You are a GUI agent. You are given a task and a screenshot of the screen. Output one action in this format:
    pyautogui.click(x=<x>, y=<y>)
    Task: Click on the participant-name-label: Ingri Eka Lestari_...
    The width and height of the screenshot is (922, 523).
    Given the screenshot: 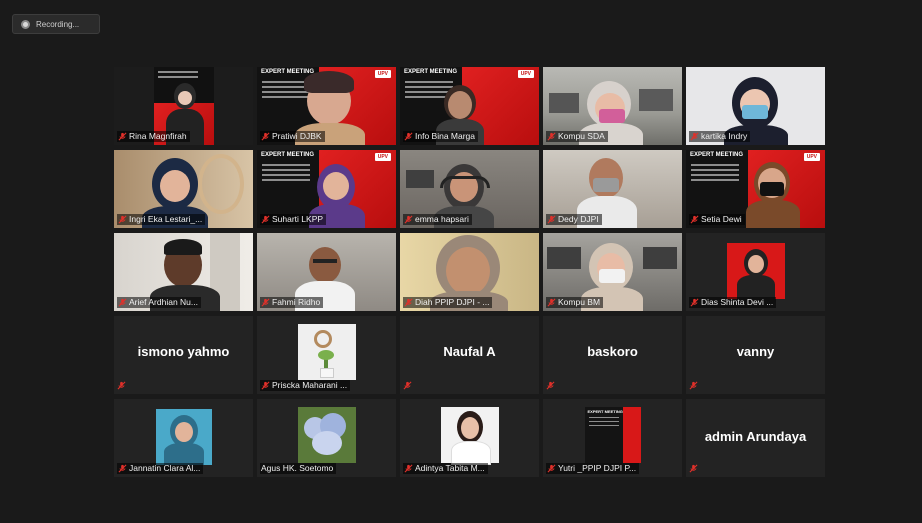 What is the action you would take?
    pyautogui.click(x=161, y=219)
    